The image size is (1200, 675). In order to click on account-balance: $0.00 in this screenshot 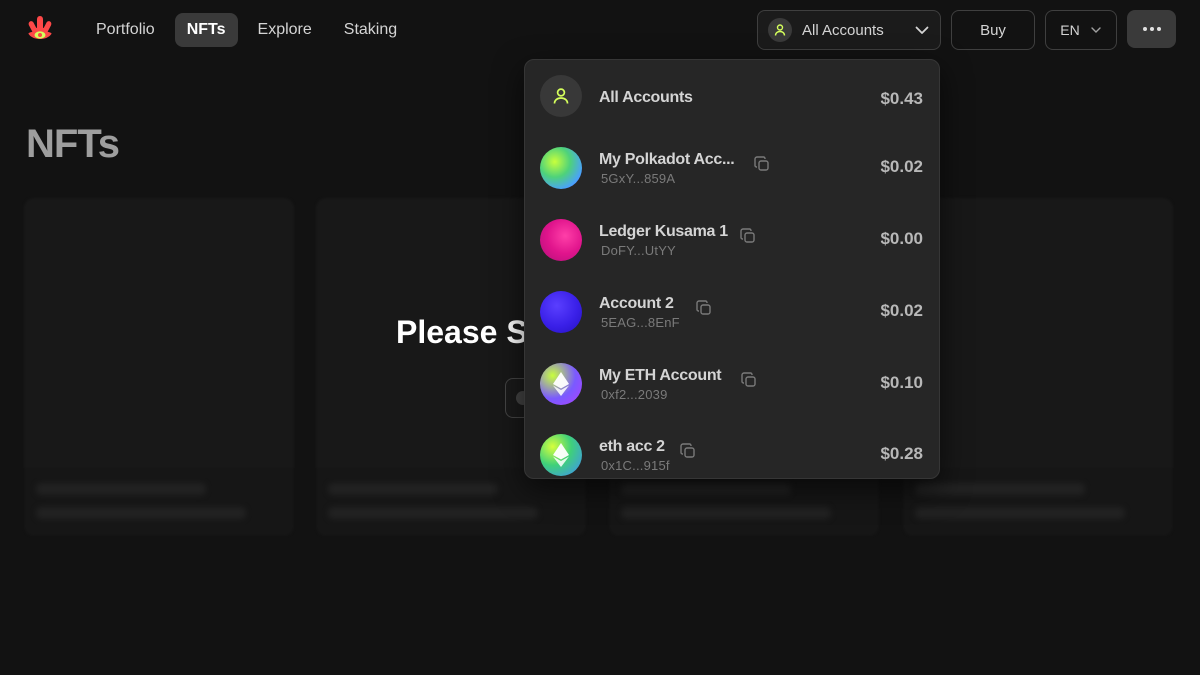, I will do `click(901, 238)`.